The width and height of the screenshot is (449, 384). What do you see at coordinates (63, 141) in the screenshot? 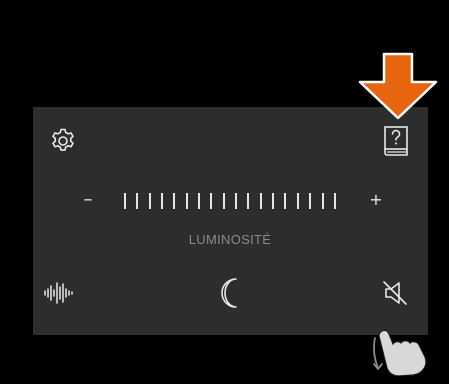
I see `gear-icon` at bounding box center [63, 141].